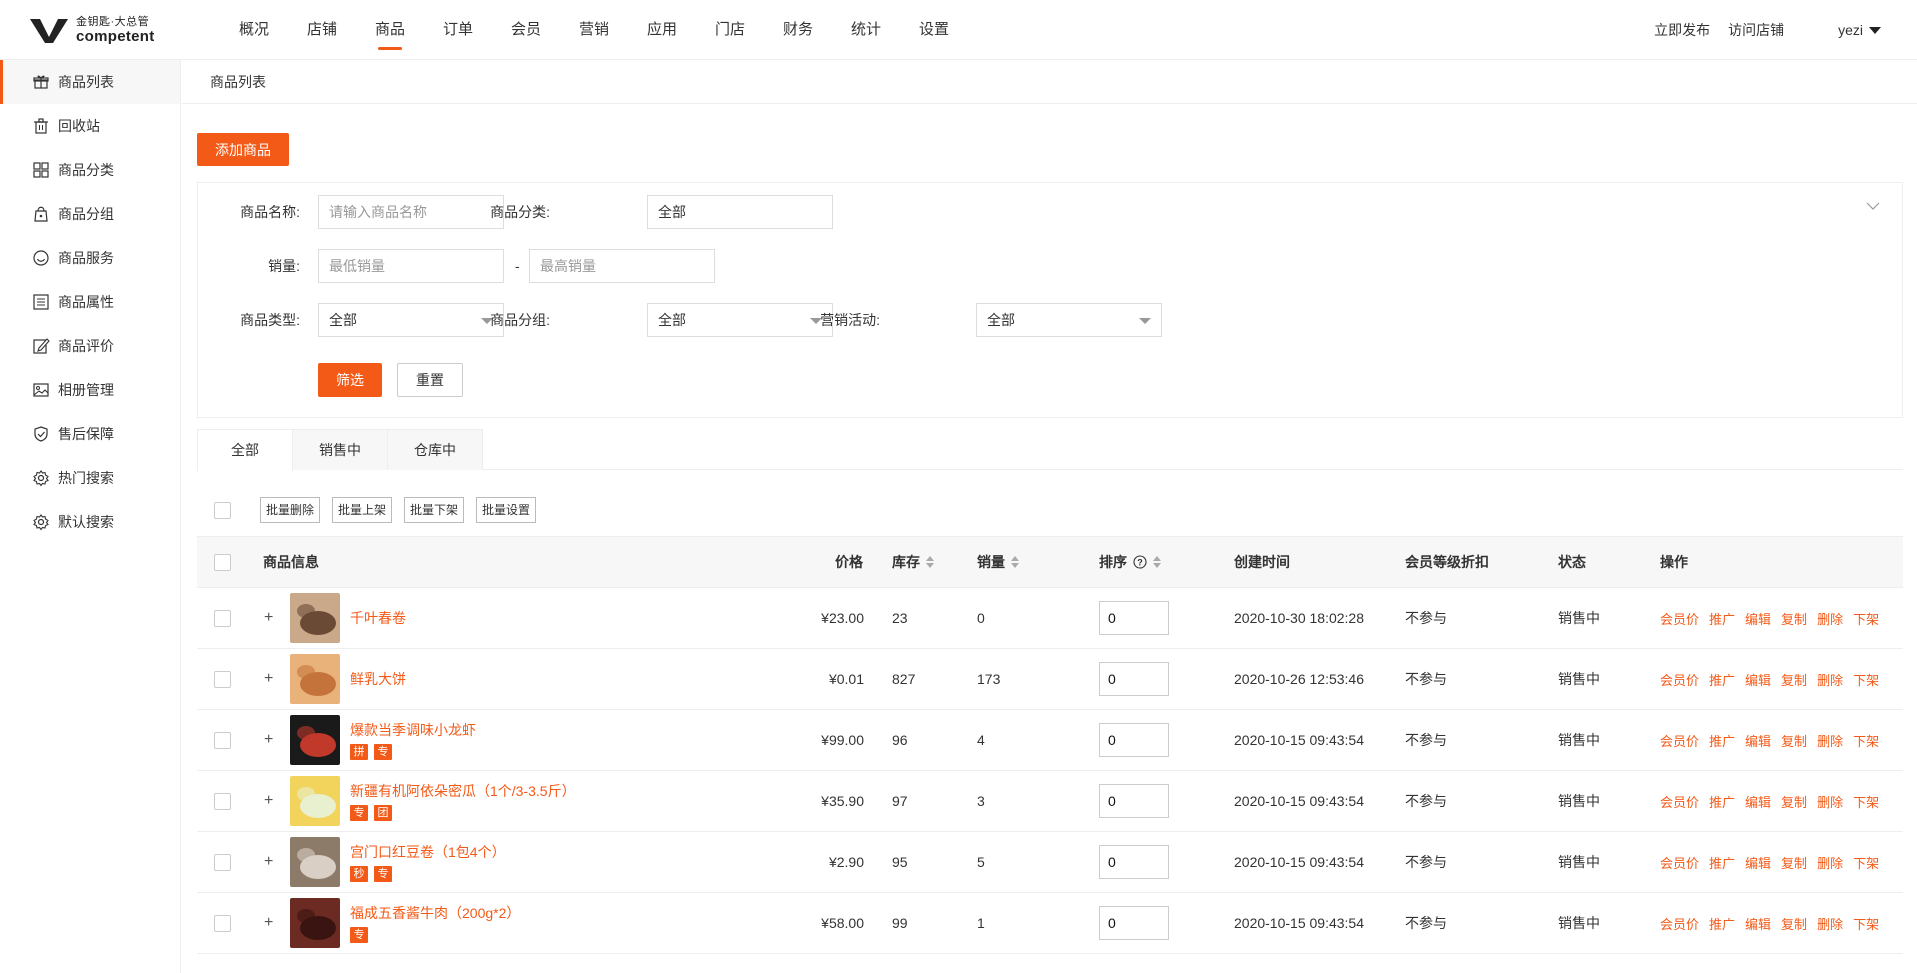 The width and height of the screenshot is (1917, 973). What do you see at coordinates (91, 30) in the screenshot?
I see `logo: 金钥匙·大总管 competent` at bounding box center [91, 30].